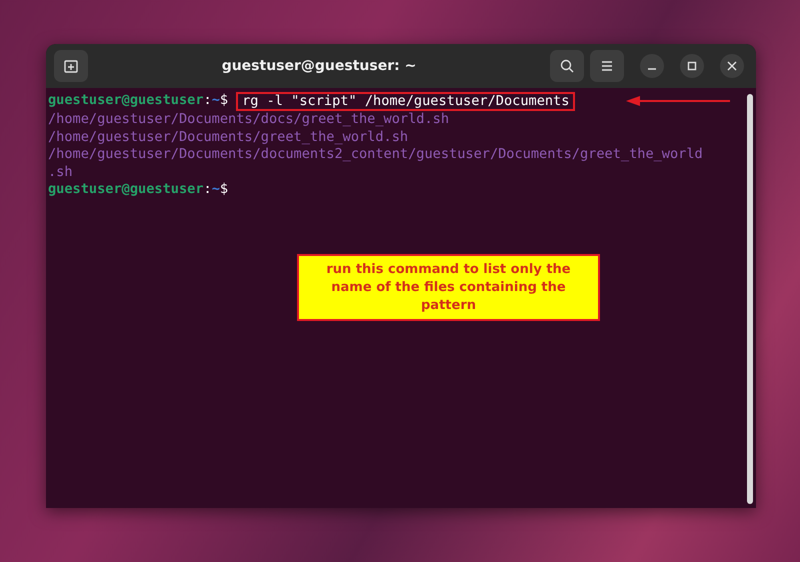 Image resolution: width=800 pixels, height=562 pixels. Describe the element at coordinates (249, 120) in the screenshot. I see `output-line: /home/guestuser/Documents/docs/greet_the_world.sh` at that location.